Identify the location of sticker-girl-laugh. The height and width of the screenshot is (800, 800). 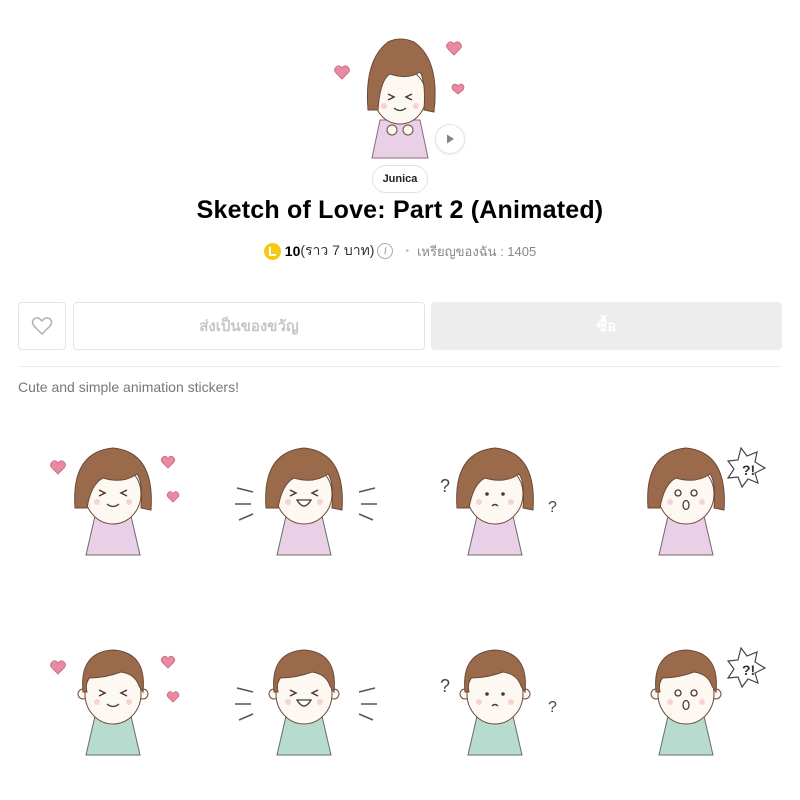
(304, 495).